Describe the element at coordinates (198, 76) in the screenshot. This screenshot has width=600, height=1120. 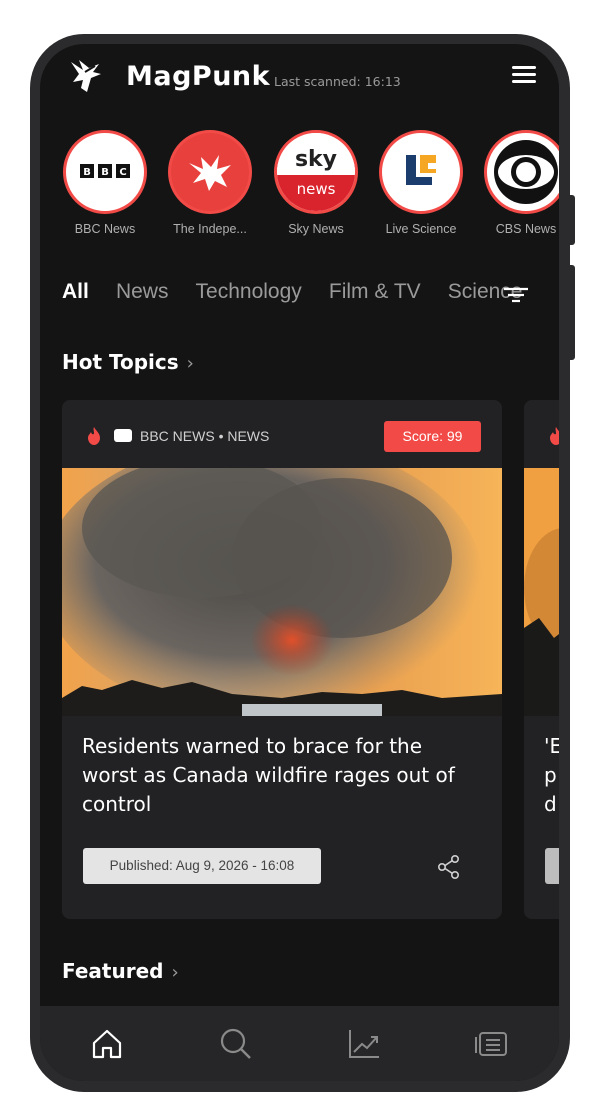
I see `app-title: MagPunk` at that location.